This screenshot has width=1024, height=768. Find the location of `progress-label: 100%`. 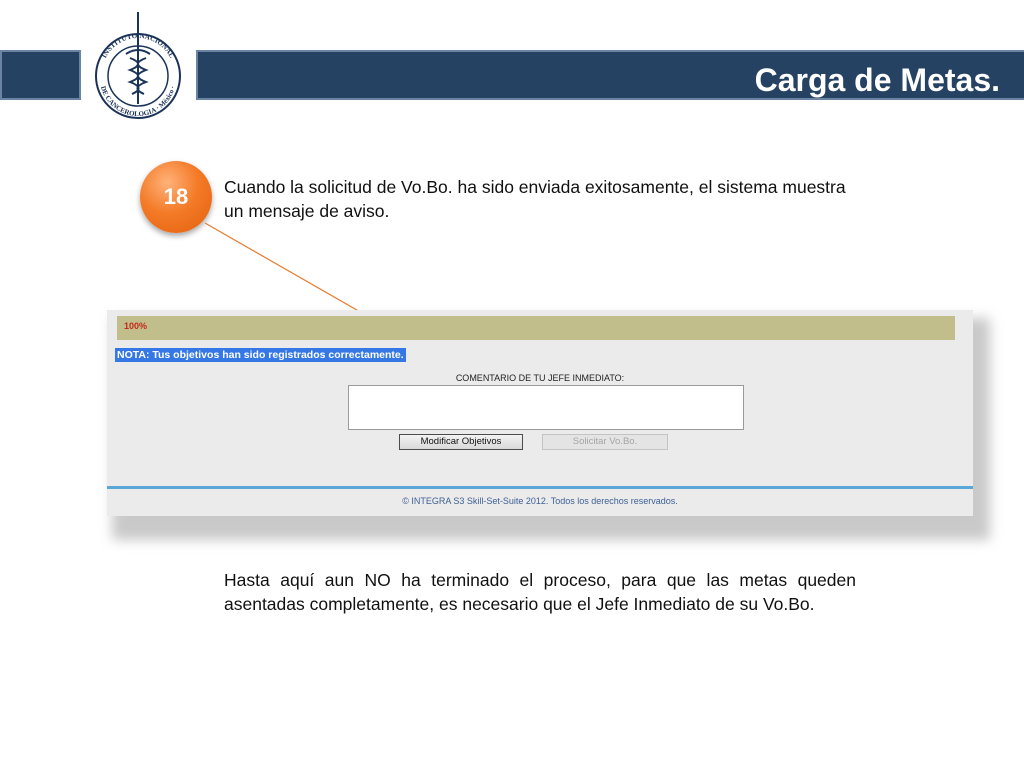

progress-label: 100% is located at coordinates (136, 326).